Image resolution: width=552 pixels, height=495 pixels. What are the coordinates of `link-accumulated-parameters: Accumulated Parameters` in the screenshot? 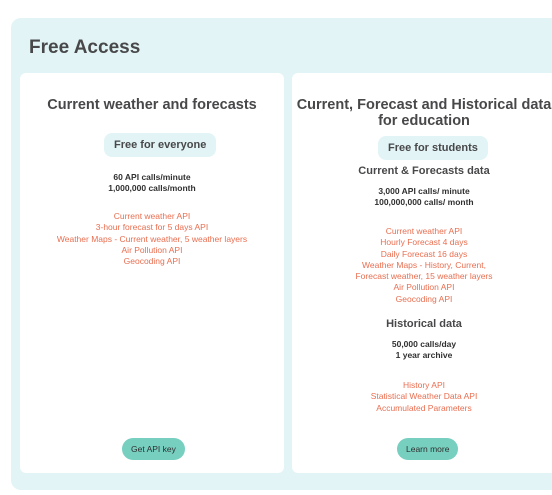 It's located at (422, 408).